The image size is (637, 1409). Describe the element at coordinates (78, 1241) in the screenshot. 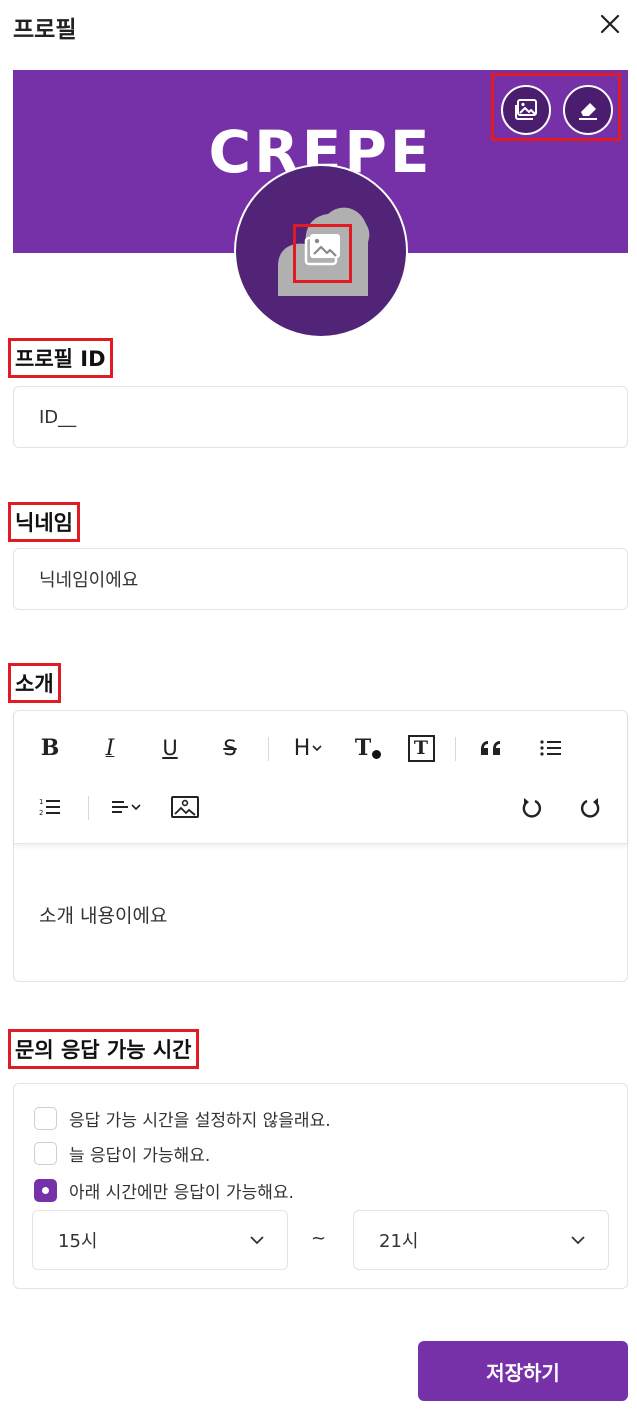

I see `start-hour-value: 15시` at that location.